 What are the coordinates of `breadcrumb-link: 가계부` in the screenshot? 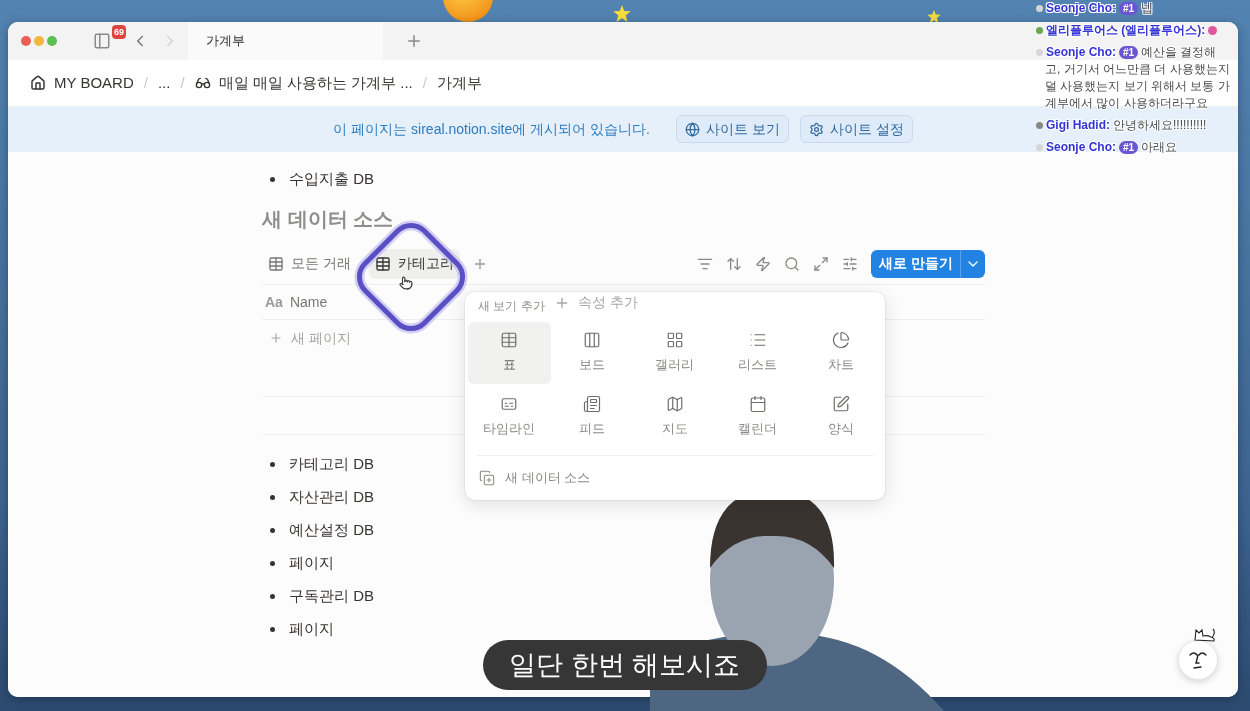 It's located at (459, 83).